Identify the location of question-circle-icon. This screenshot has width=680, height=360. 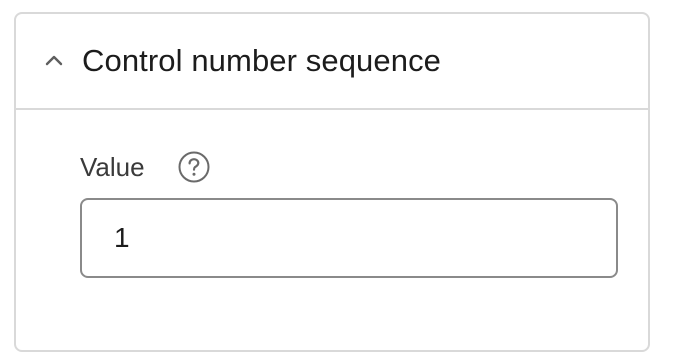
(194, 167).